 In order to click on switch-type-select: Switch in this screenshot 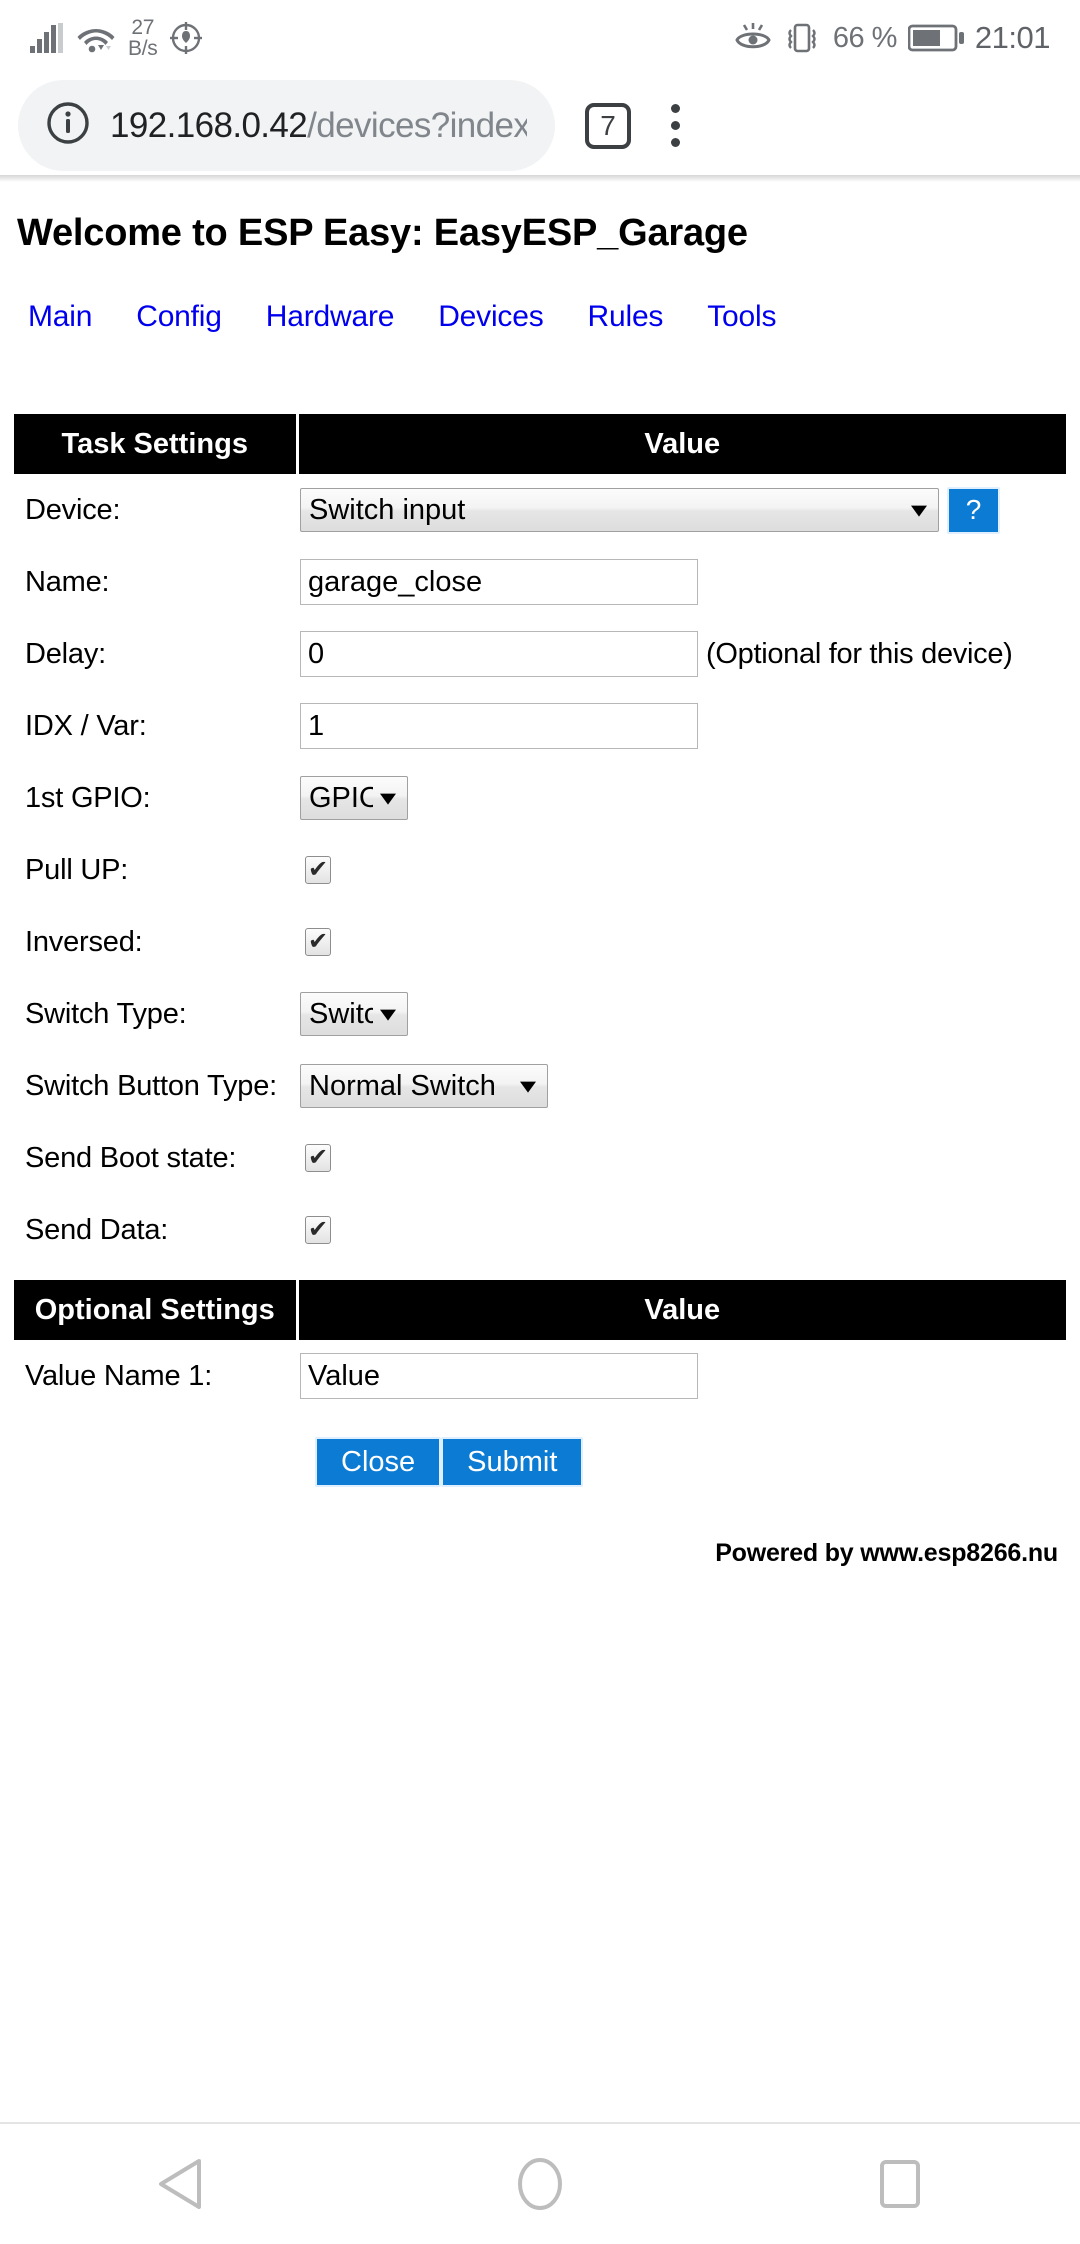, I will do `click(354, 1014)`.